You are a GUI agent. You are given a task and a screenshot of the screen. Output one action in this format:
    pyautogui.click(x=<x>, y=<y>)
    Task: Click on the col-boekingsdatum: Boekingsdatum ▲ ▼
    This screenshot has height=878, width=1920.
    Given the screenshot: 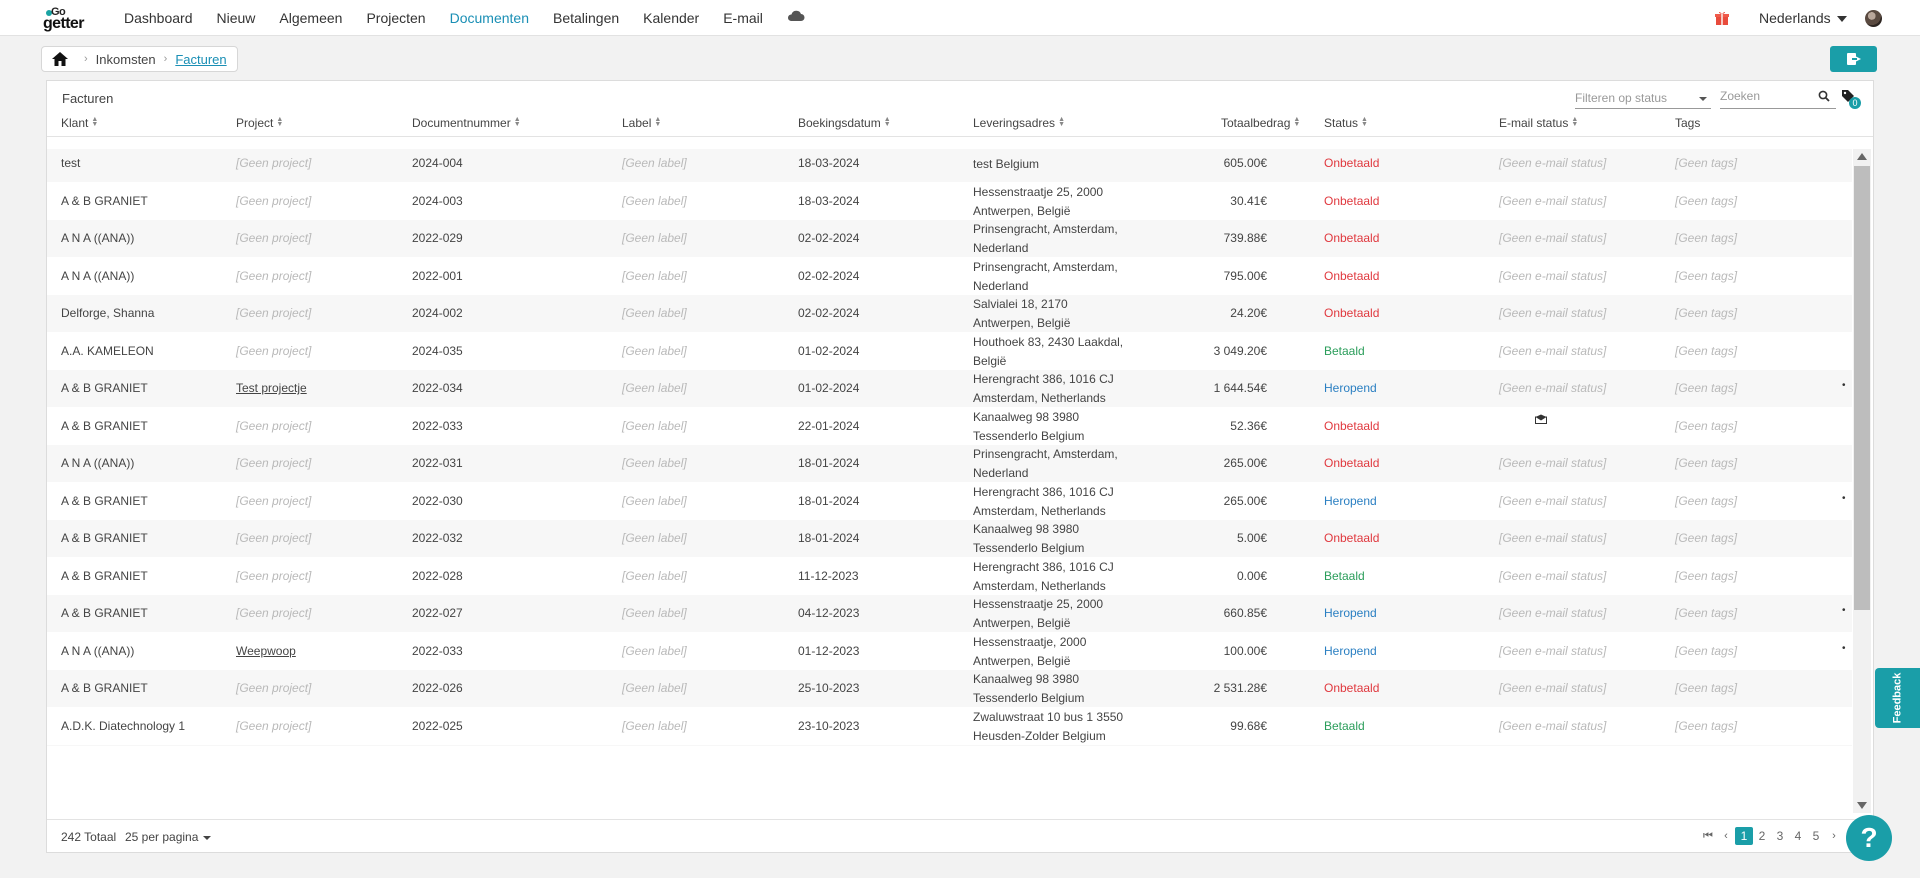 What is the action you would take?
    pyautogui.click(x=844, y=123)
    